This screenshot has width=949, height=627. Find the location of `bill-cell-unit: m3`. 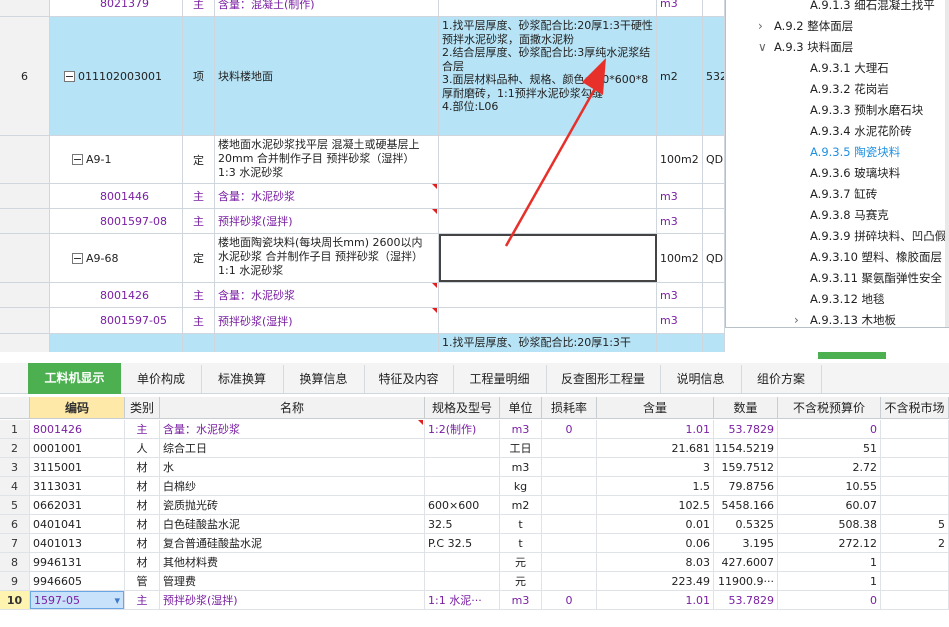

bill-cell-unit: m3 is located at coordinates (680, 196).